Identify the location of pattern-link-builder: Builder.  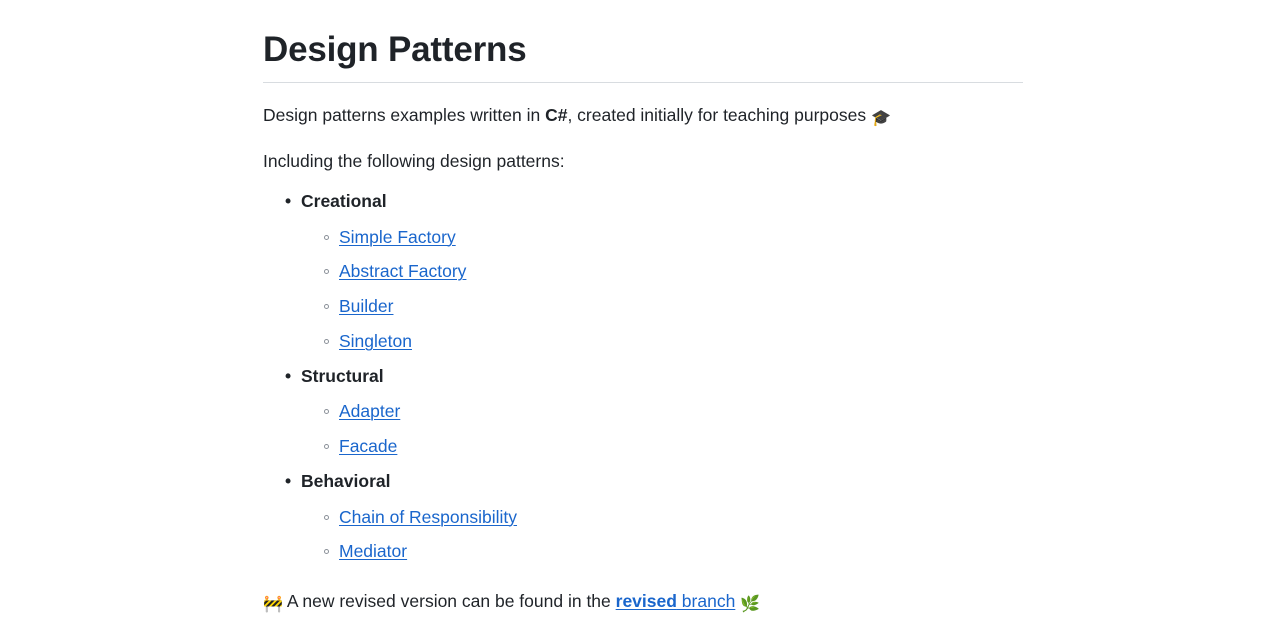
(366, 306).